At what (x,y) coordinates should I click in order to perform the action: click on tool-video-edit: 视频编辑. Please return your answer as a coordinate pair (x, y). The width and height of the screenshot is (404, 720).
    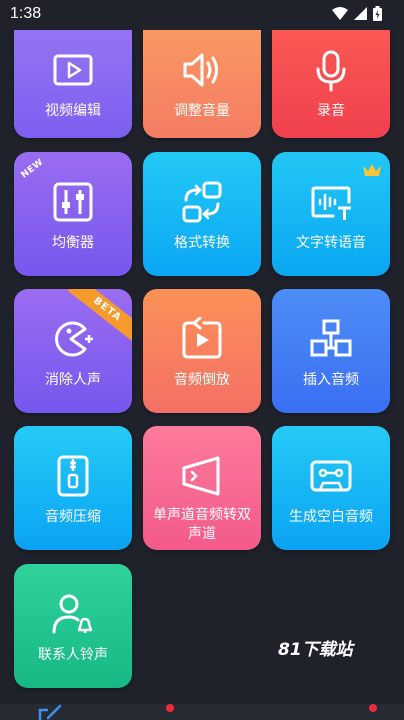
    Looking at the image, I should click on (73, 76).